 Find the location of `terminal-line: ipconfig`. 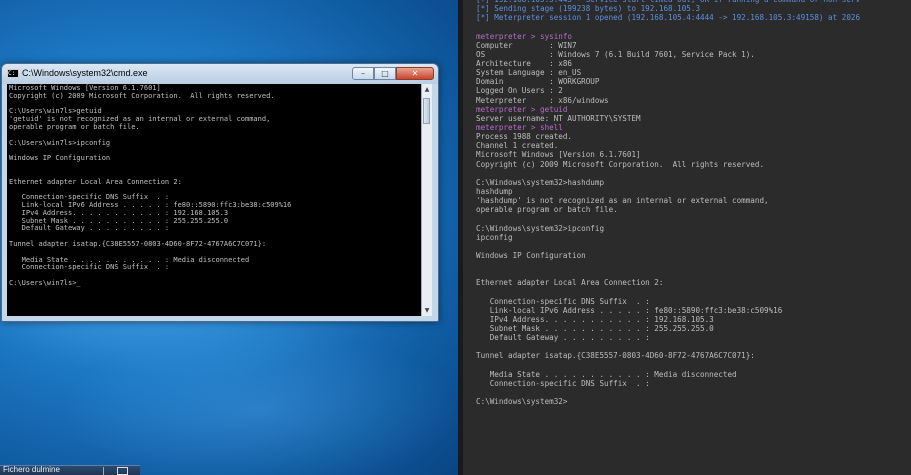

terminal-line: ipconfig is located at coordinates (494, 237).